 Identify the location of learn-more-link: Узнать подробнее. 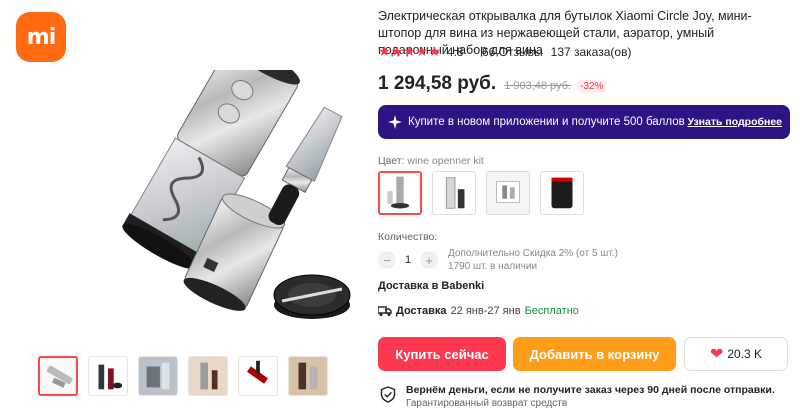
(734, 122).